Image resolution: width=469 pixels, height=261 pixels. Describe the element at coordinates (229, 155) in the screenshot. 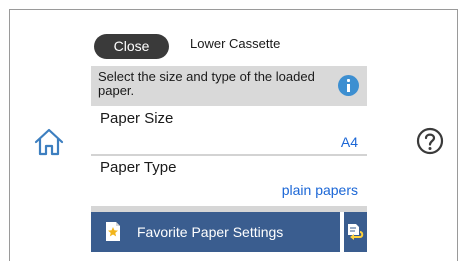

I see `divider` at that location.